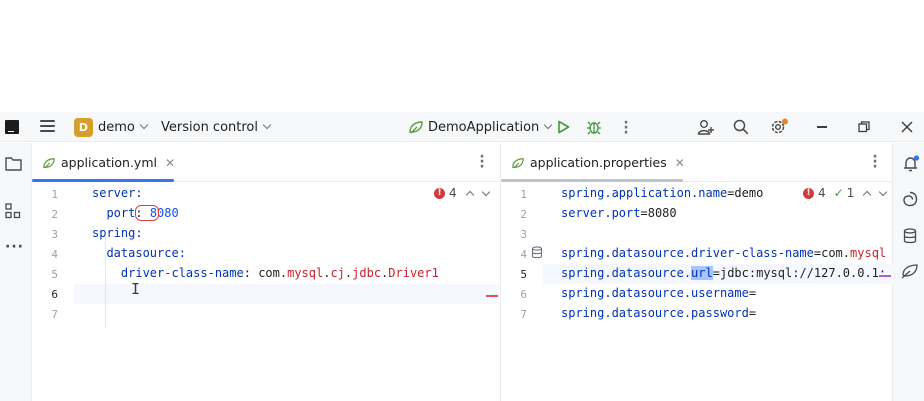 This screenshot has height=401, width=924. I want to click on close-icon, so click(907, 127).